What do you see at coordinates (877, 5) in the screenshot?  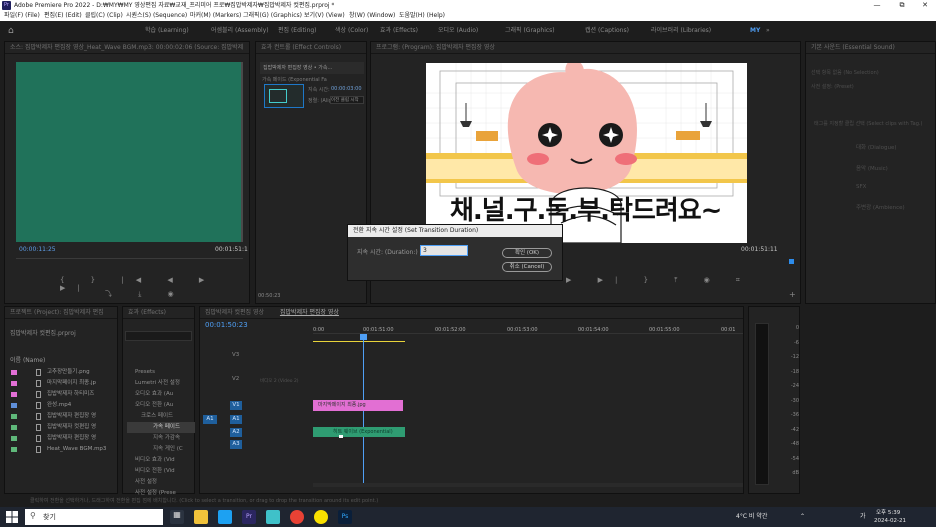 I see `minimize-icon: —` at bounding box center [877, 5].